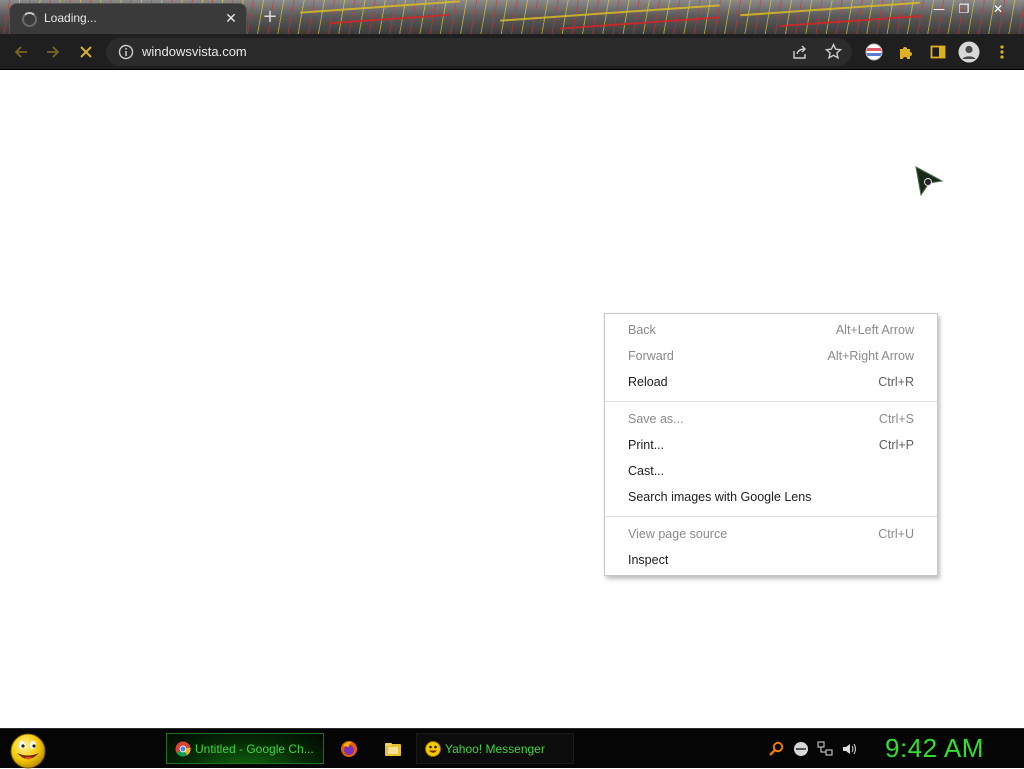 Image resolution: width=1024 pixels, height=769 pixels. Describe the element at coordinates (128, 18) in the screenshot. I see `browser-tab: Loading... ✕` at that location.